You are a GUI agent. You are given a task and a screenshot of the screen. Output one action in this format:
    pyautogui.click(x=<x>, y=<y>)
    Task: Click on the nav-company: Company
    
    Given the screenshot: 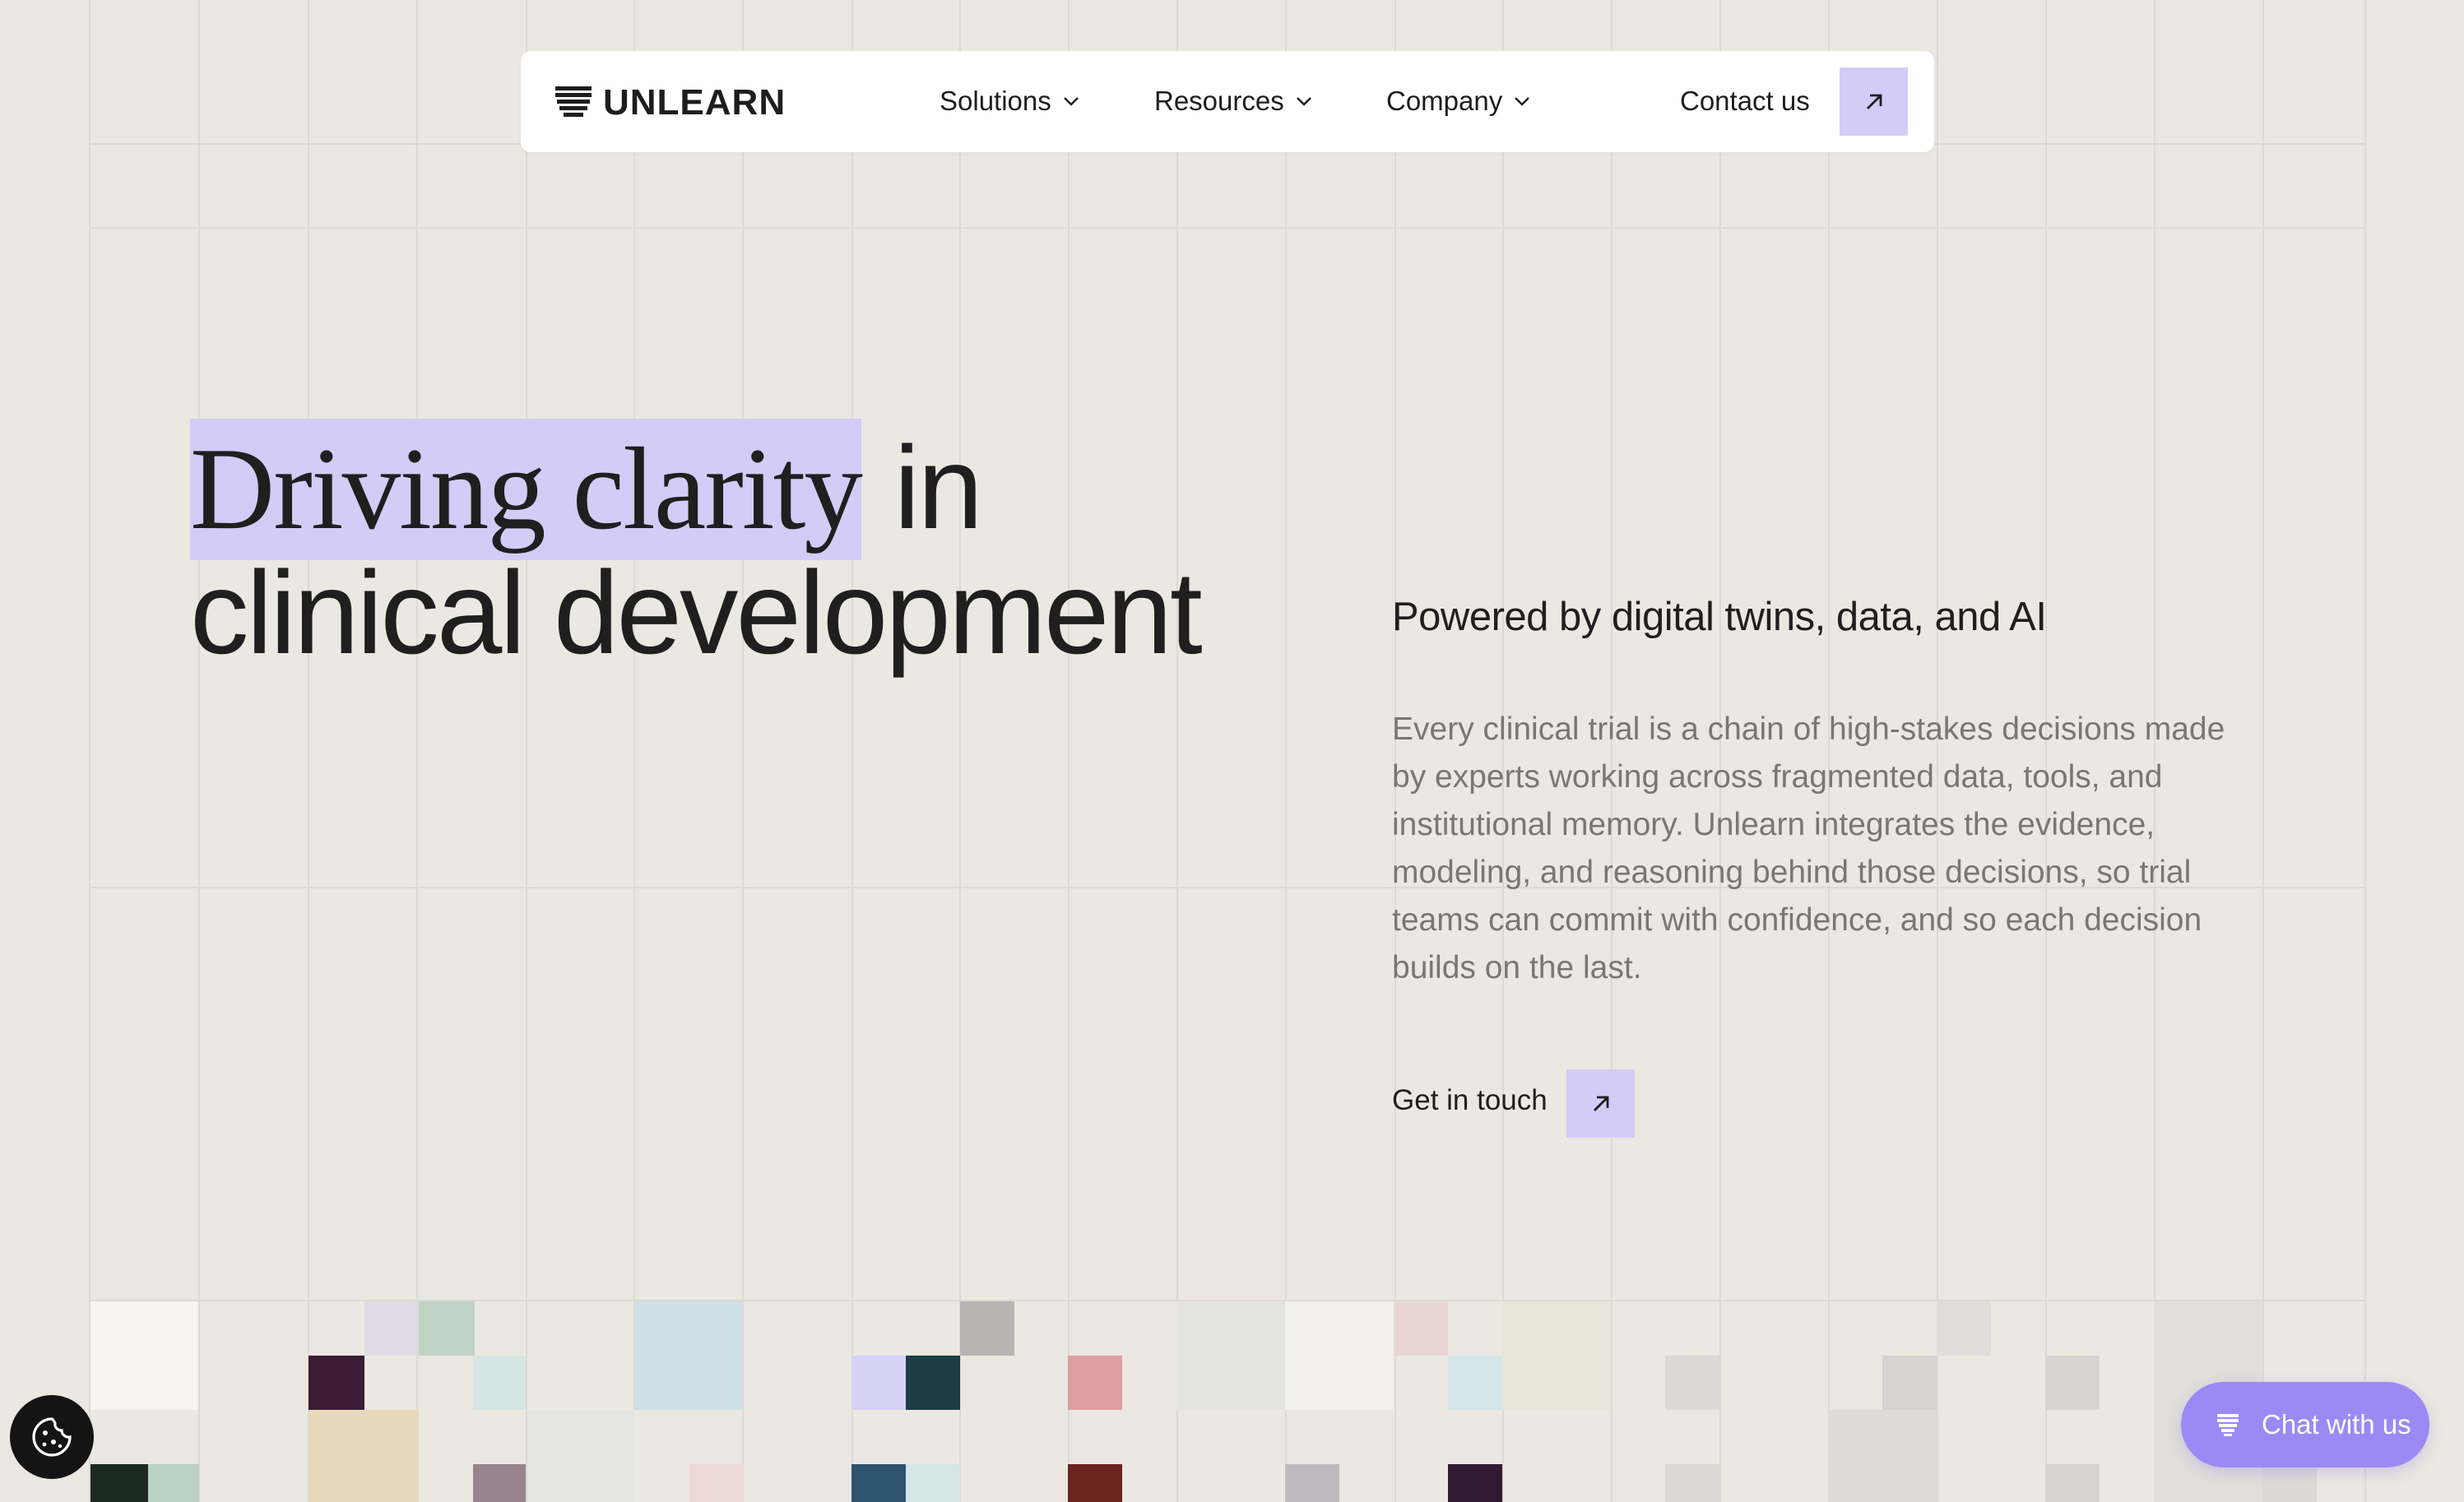 What is the action you would take?
    pyautogui.click(x=1458, y=101)
    